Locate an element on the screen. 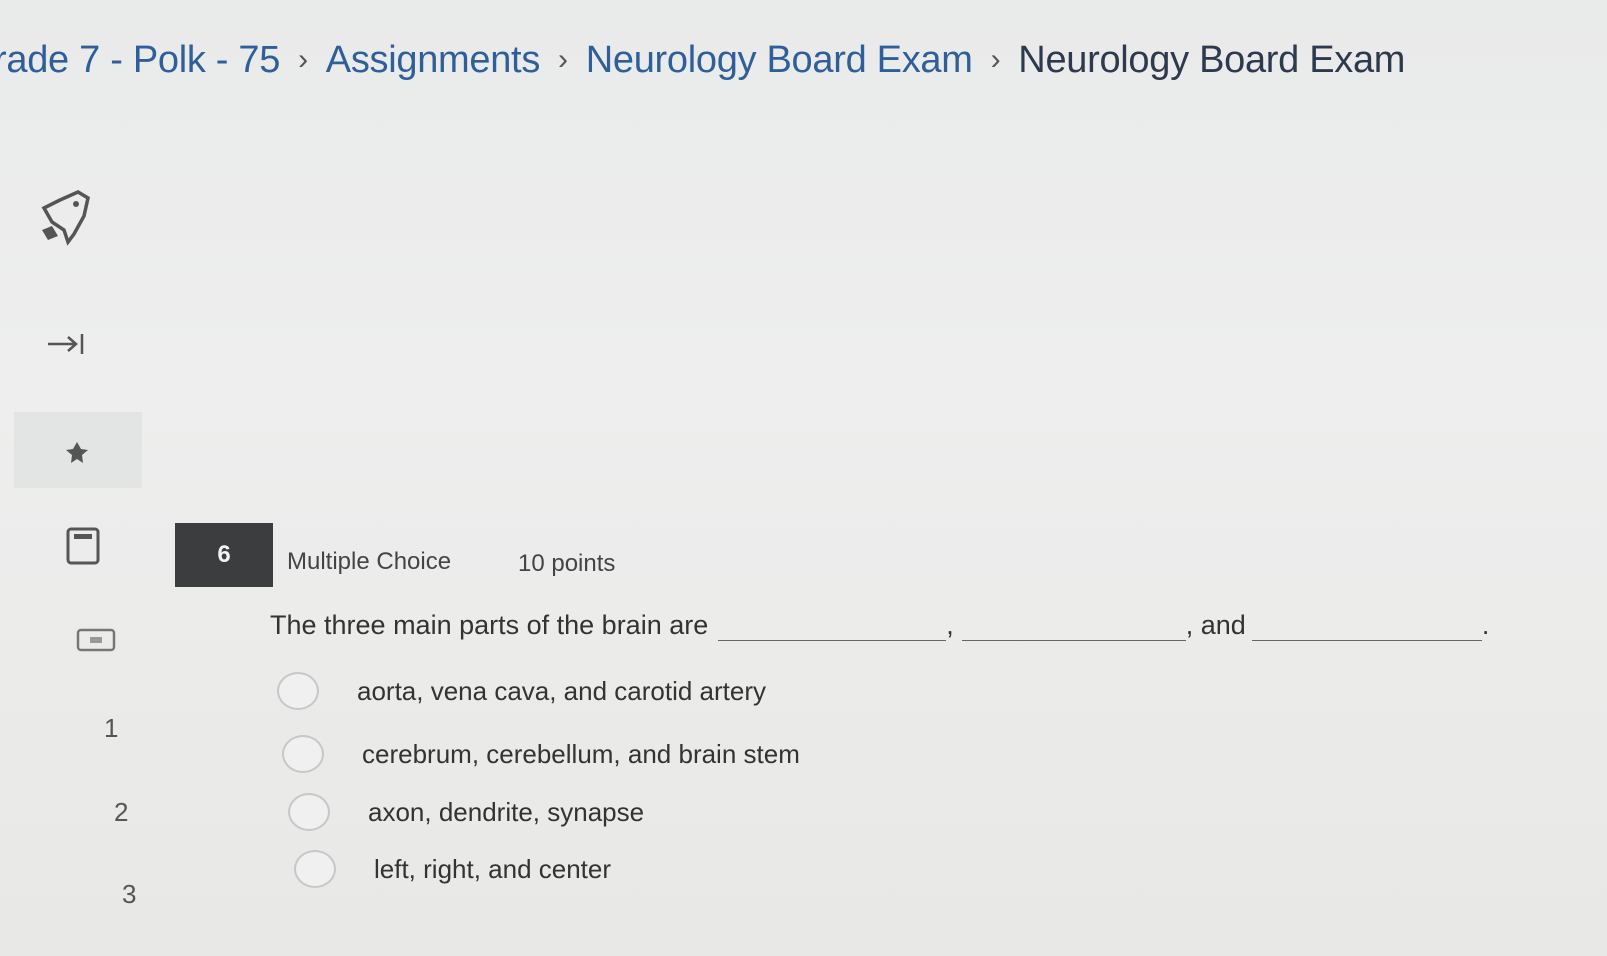  question-nav-item: 1 is located at coordinates (111, 728).